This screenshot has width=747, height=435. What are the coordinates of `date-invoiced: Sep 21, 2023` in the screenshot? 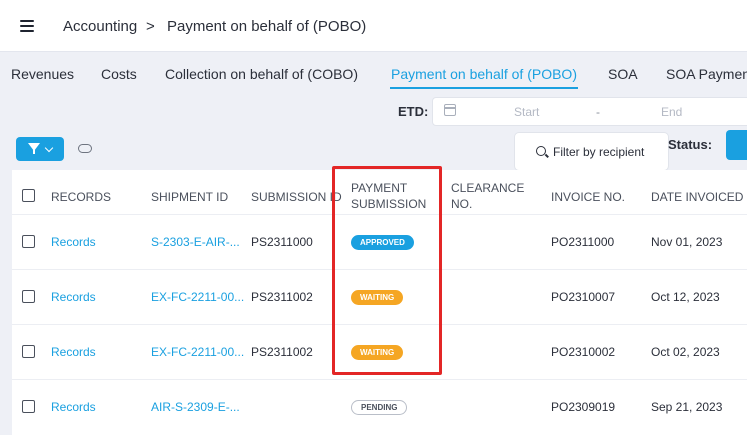 It's located at (687, 407).